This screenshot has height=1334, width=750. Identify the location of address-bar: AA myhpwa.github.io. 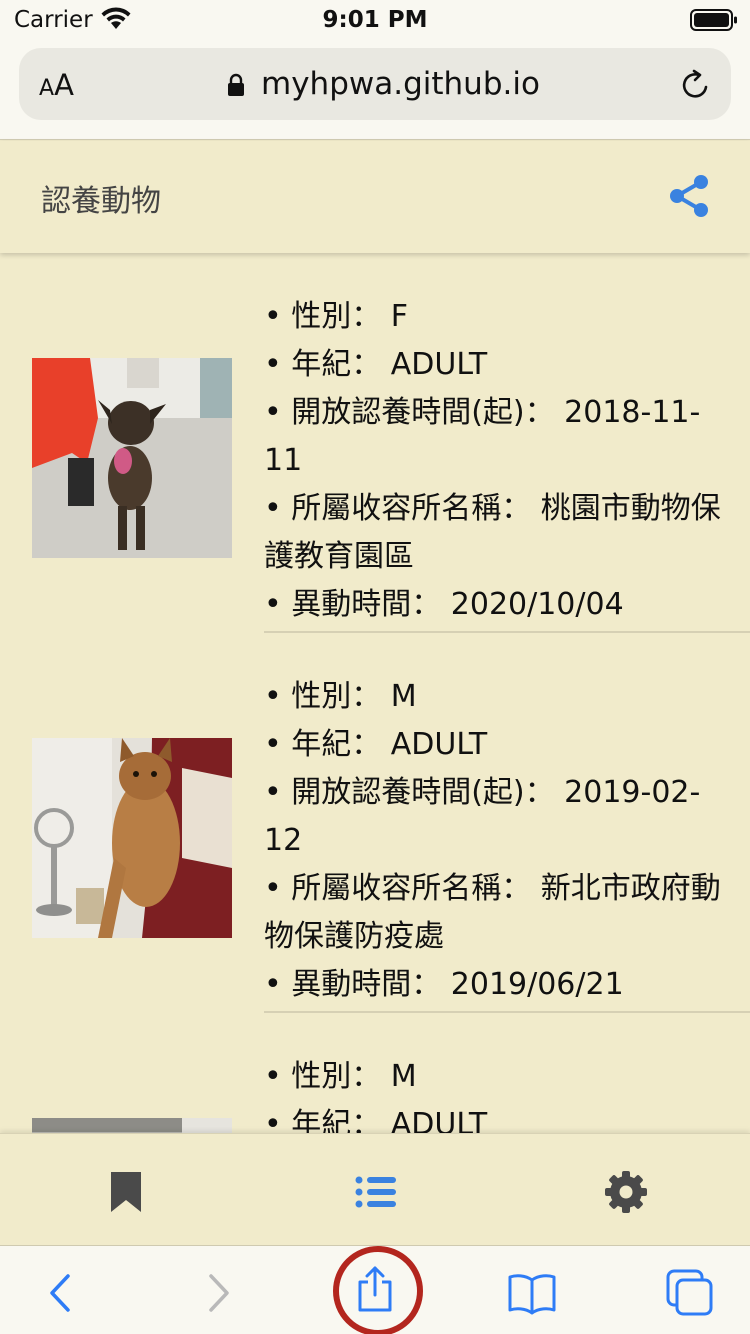
(375, 84).